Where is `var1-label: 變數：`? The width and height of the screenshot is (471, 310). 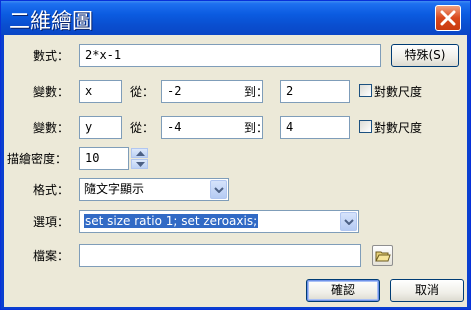 var1-label: 變數： is located at coordinates (51, 92).